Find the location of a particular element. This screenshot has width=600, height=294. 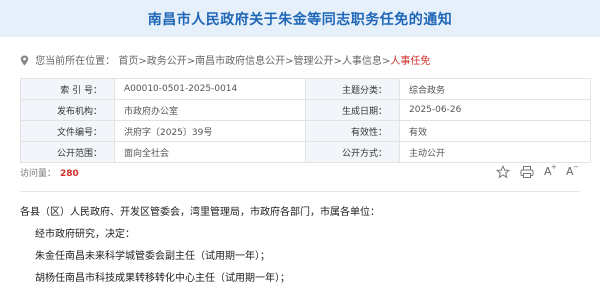

date-label: 生成日期： is located at coordinates (352, 110).